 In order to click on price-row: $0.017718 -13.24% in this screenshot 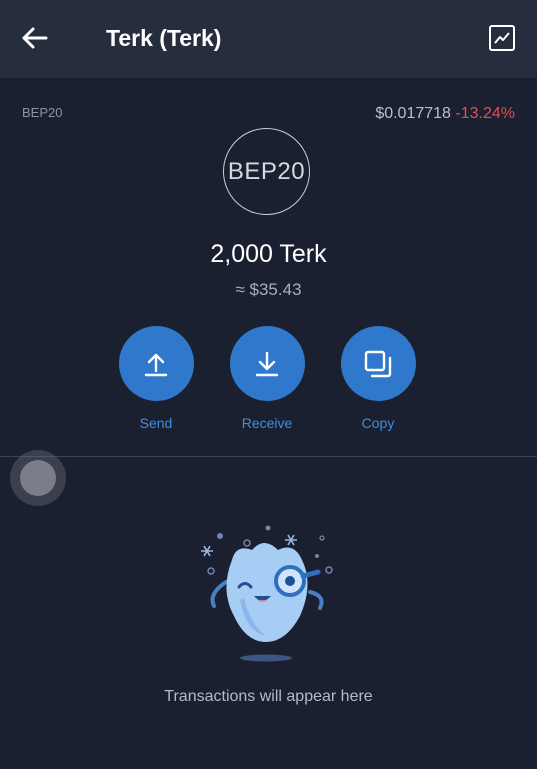, I will do `click(445, 114)`.